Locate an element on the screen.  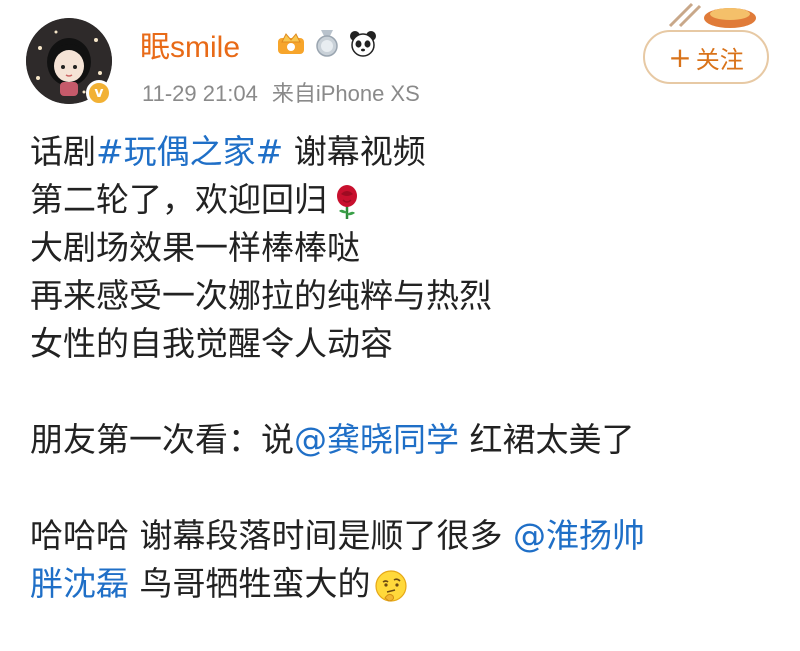
post-line: 大剧场效果一样棒棒哒 is located at coordinates (400, 248).